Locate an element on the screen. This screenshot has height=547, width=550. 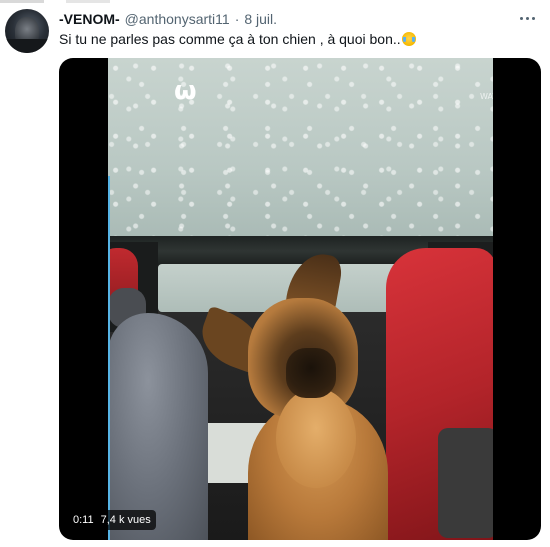
user-handle: @anthonysarti11 is located at coordinates (177, 19).